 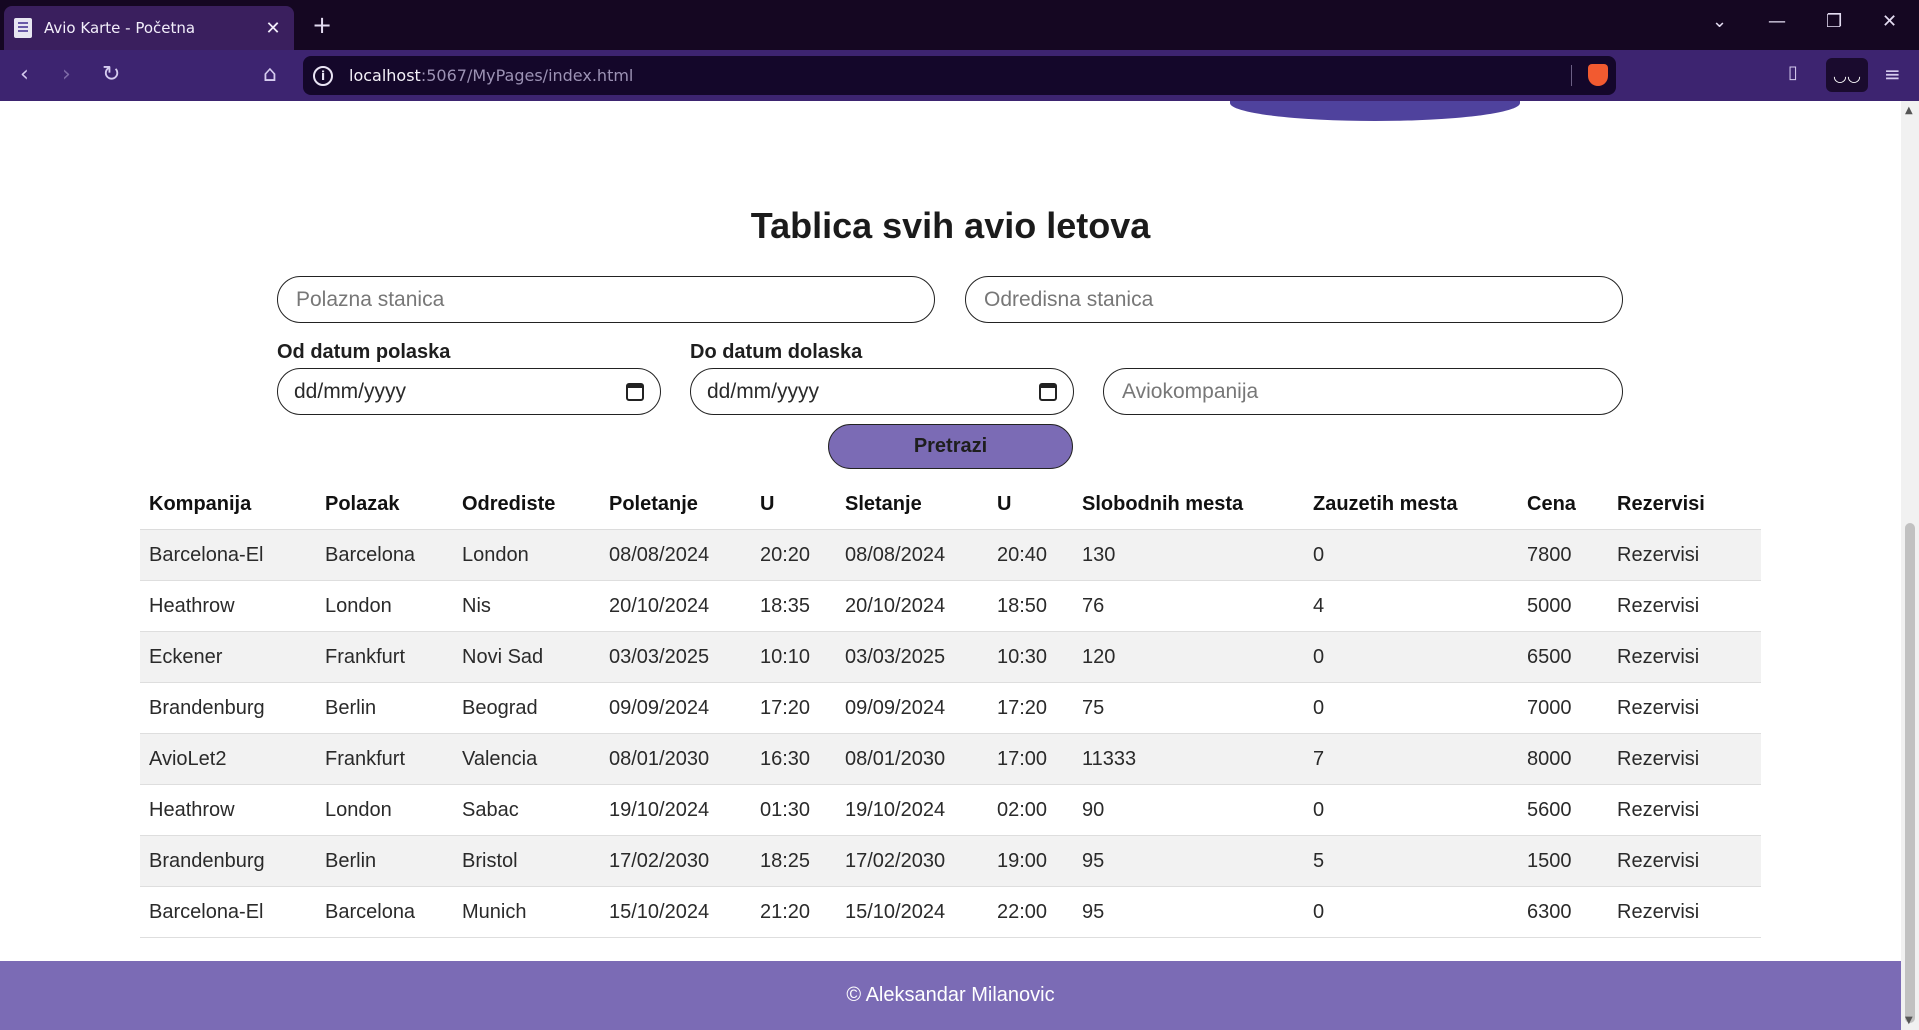 I want to click on table-cell: Valencia, so click(x=526, y=759).